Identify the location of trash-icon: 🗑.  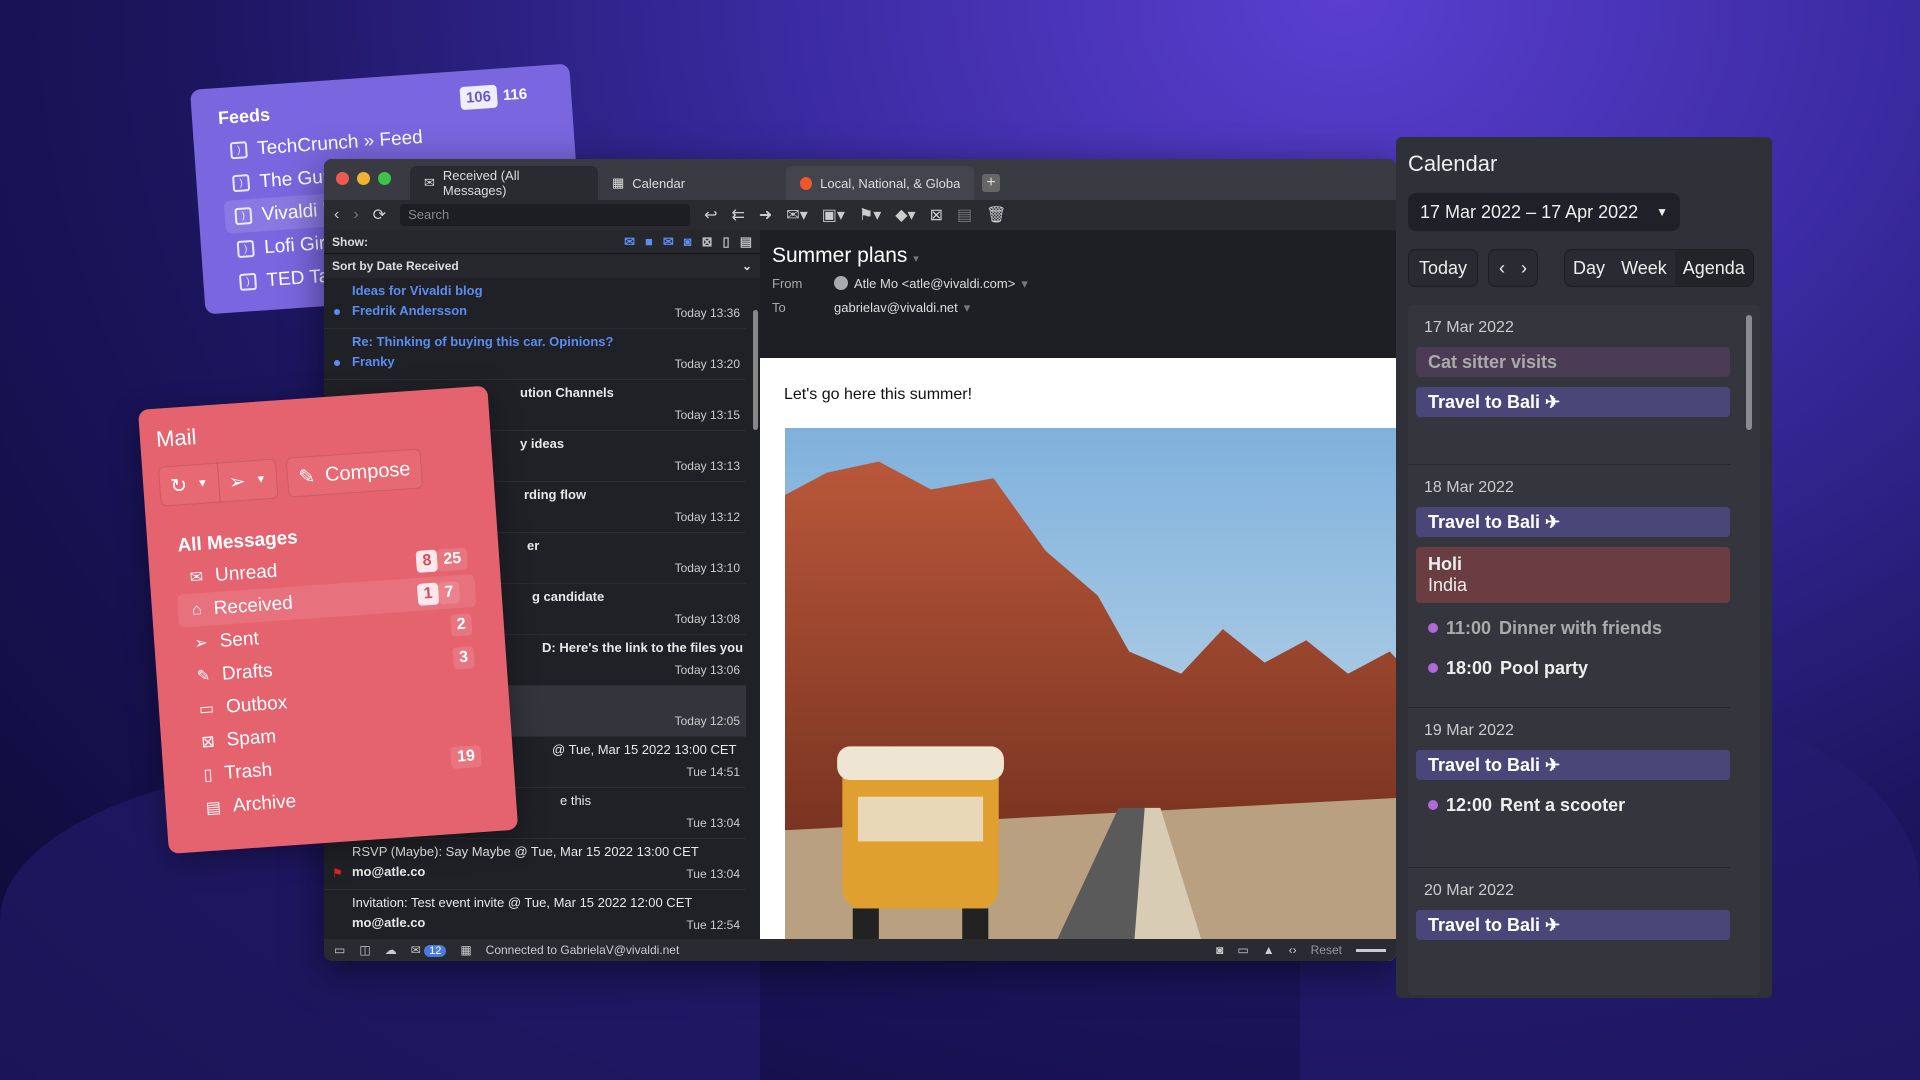
(996, 215).